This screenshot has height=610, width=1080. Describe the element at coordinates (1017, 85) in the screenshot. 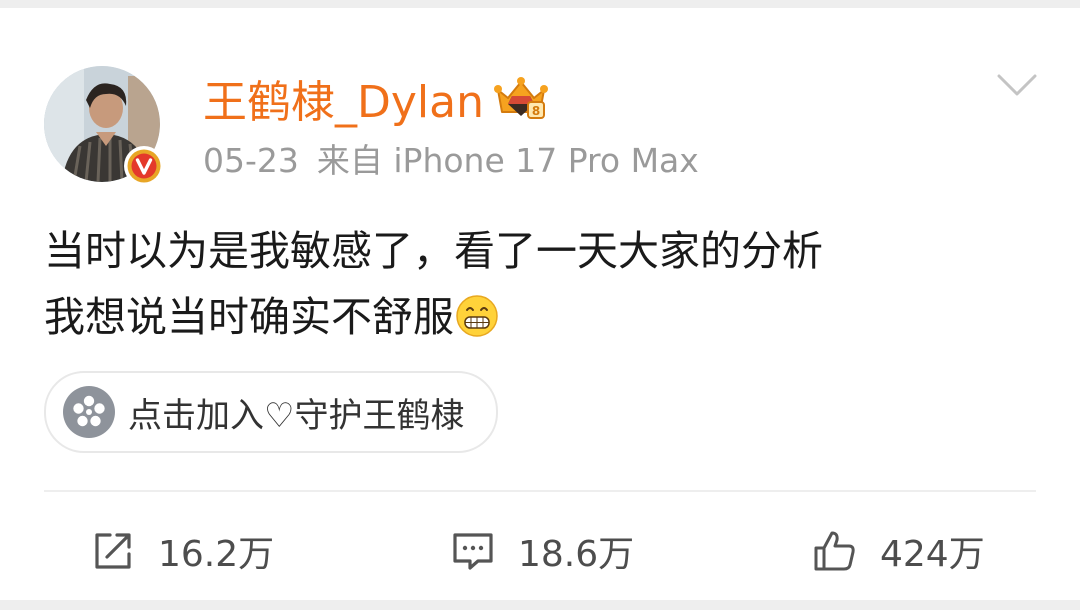

I see `chevron-down-icon` at that location.